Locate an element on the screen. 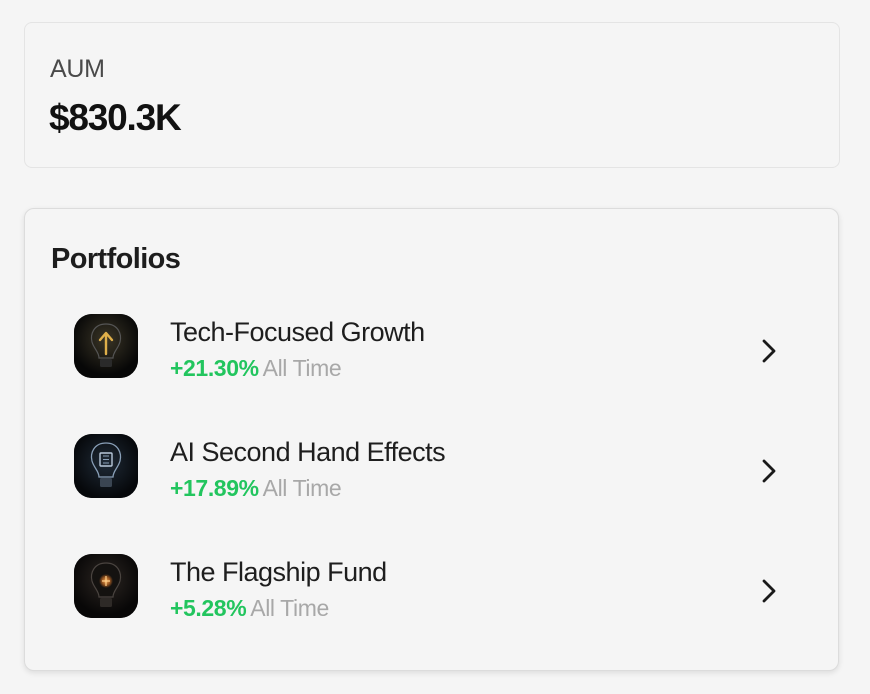 The width and height of the screenshot is (870, 694). aum-label: AUM is located at coordinates (77, 69).